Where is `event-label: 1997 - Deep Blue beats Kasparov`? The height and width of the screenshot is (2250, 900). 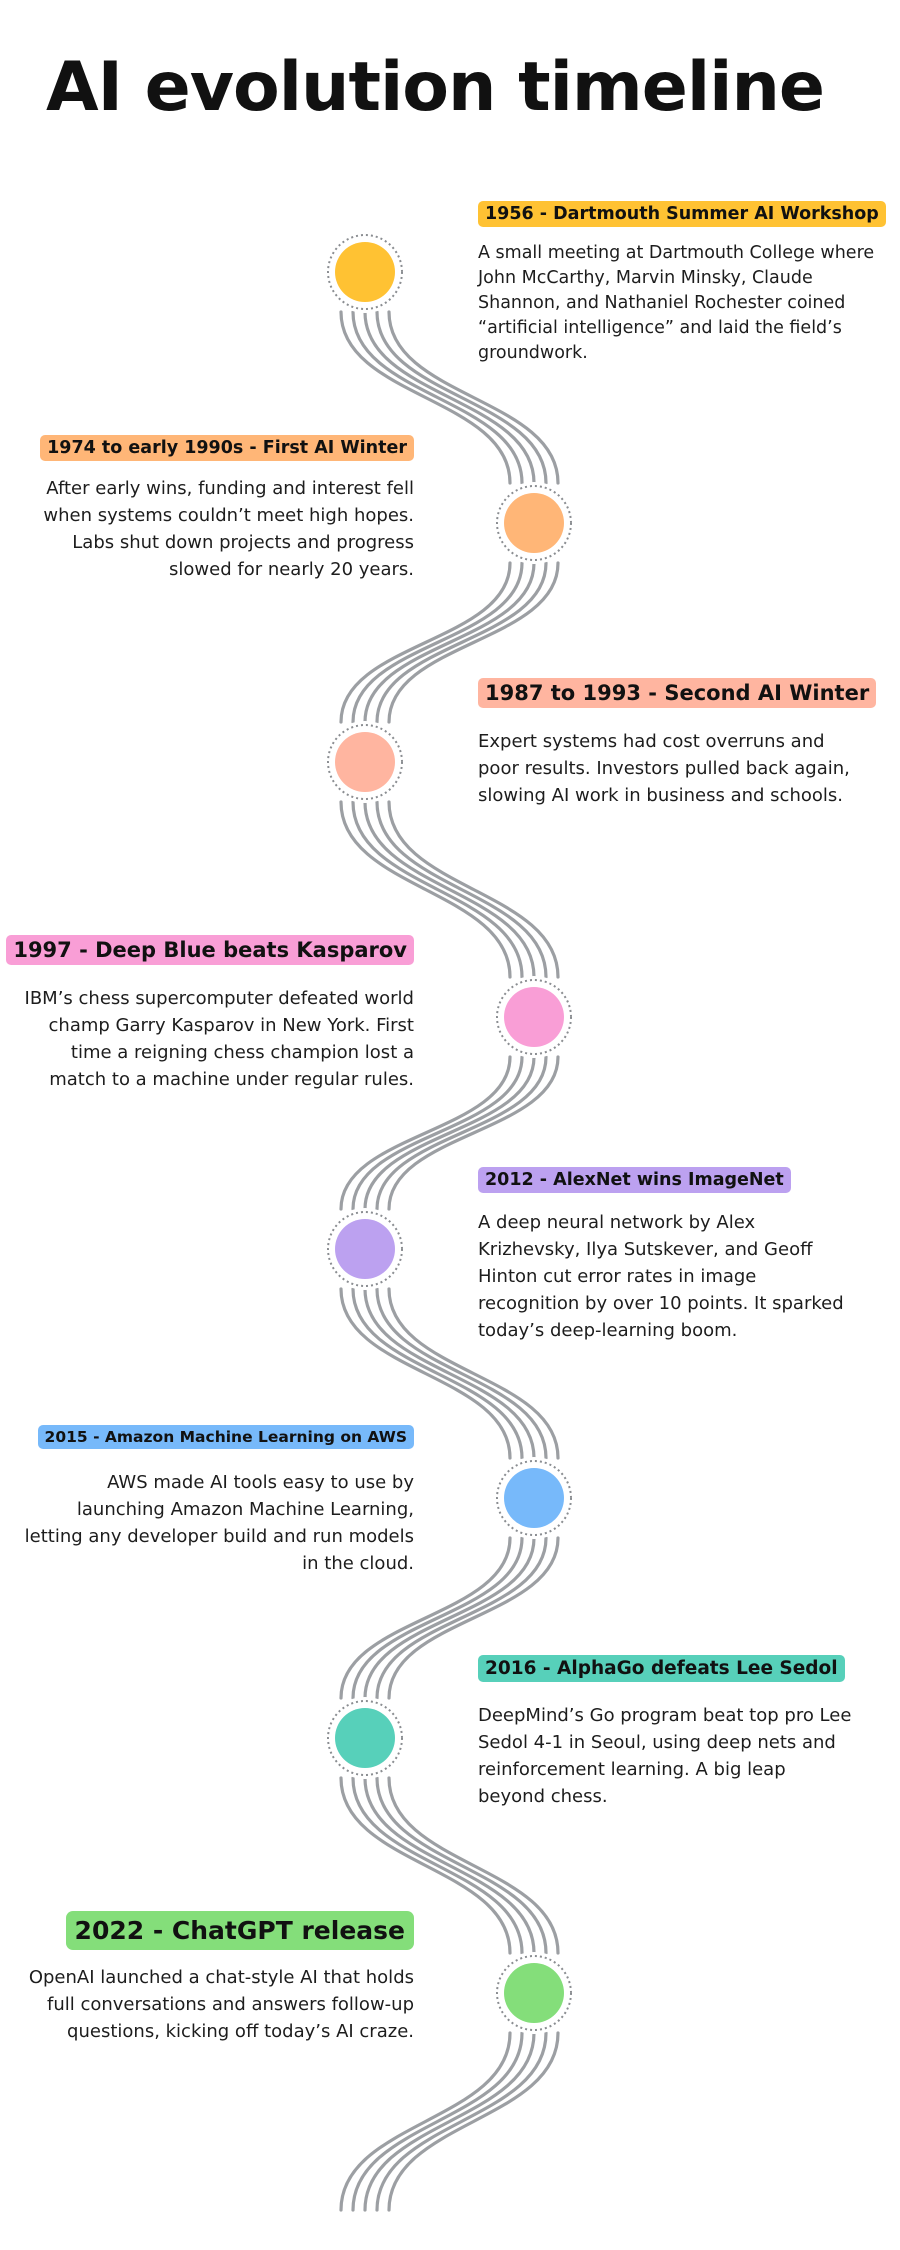
event-label: 1997 - Deep Blue beats Kasparov is located at coordinates (210, 950).